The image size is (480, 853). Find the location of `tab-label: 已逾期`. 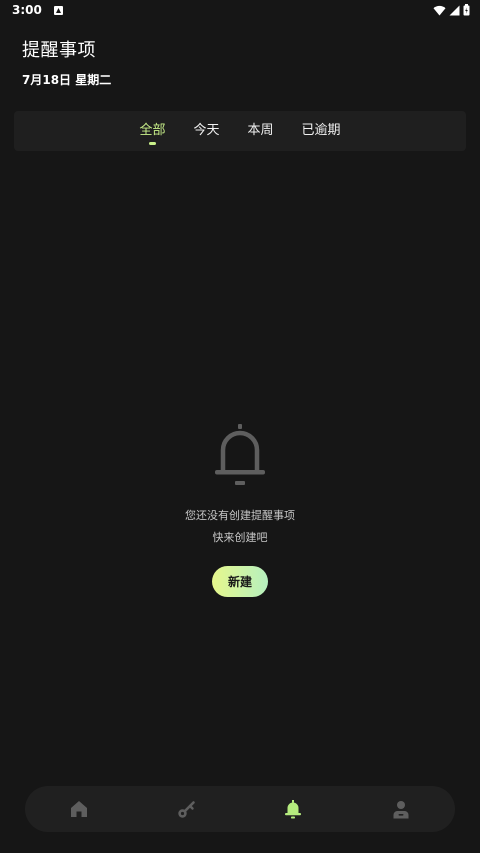

tab-label: 已逾期 is located at coordinates (321, 130).